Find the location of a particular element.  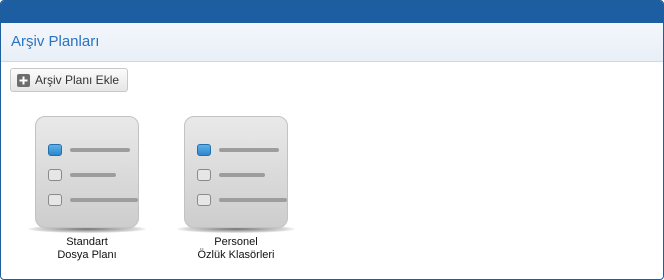

plan-tile-label: Personel Özlük Klasörleri is located at coordinates (236, 249).